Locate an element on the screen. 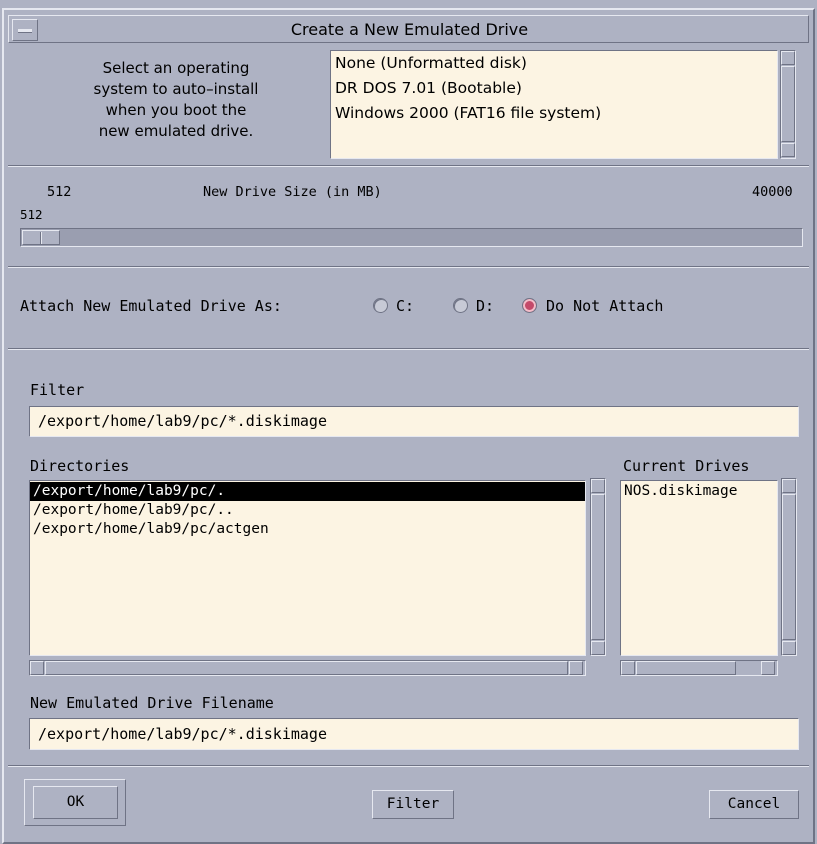 The height and width of the screenshot is (844, 817). filter-label: Filter is located at coordinates (57, 390).